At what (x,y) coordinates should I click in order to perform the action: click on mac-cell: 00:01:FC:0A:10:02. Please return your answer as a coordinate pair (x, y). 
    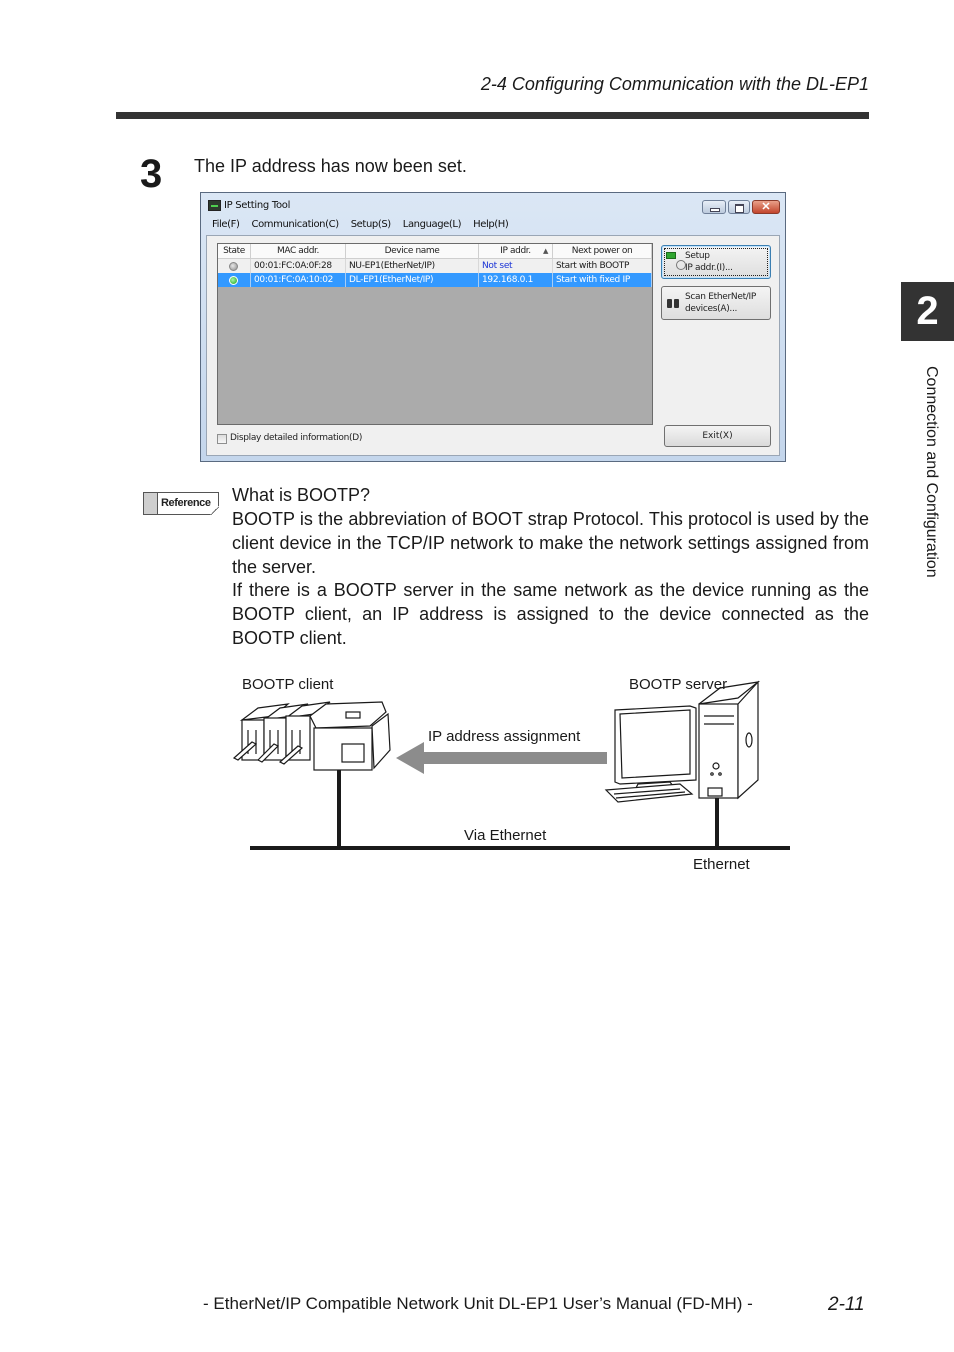
    Looking at the image, I should click on (298, 280).